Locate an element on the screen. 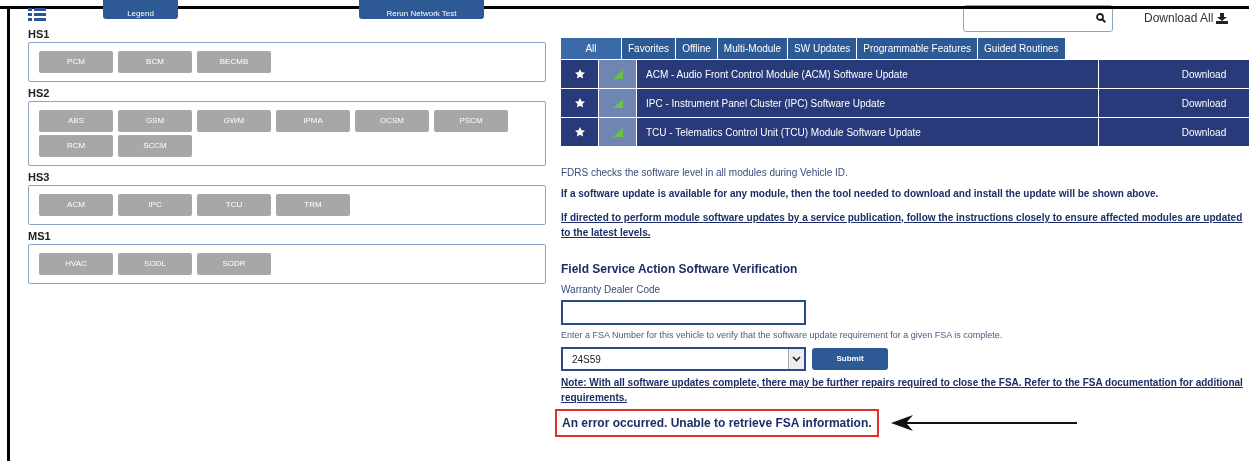 The width and height of the screenshot is (1249, 461). tab: Offline is located at coordinates (696, 48).